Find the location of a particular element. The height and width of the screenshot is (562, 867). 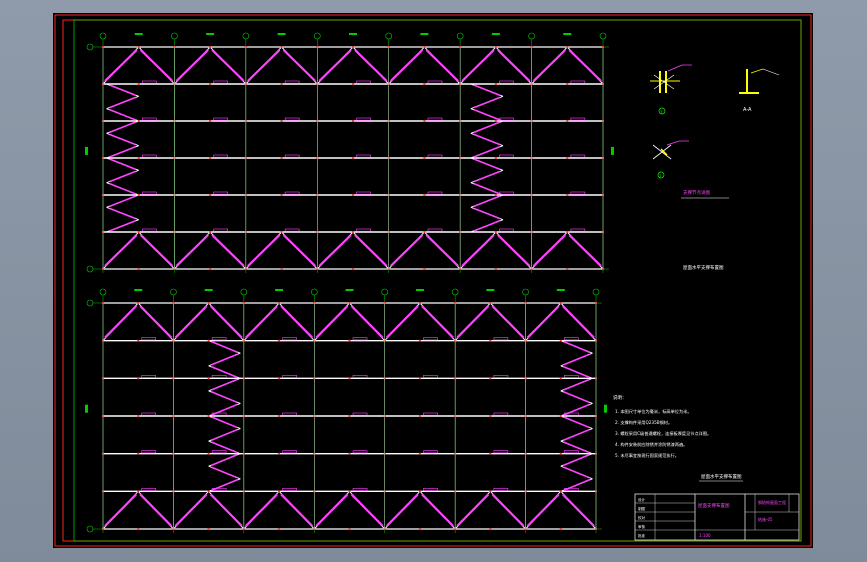

svg-text: 校对 is located at coordinates (642, 517).